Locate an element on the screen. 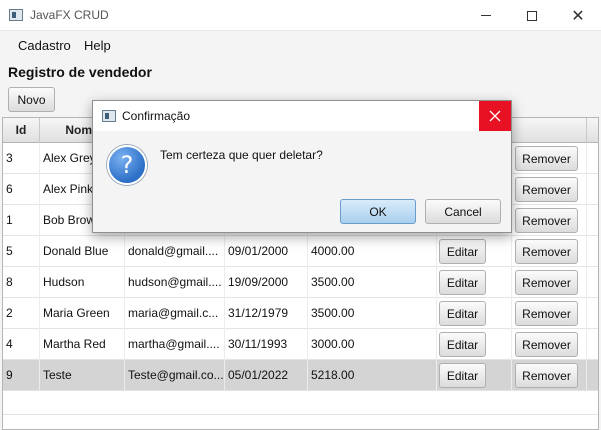 The height and width of the screenshot is (430, 601). cell-nome: Maria Green is located at coordinates (82, 313).